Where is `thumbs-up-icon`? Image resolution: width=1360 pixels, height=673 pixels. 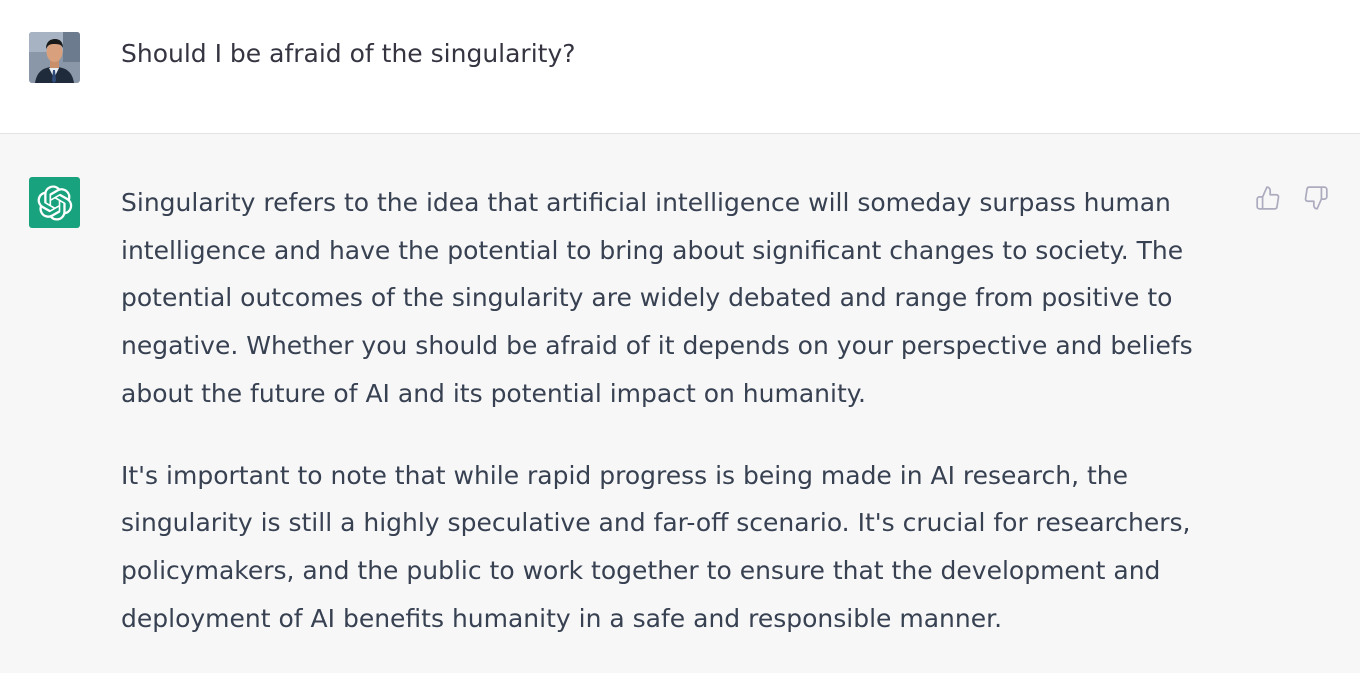
thumbs-up-icon is located at coordinates (1268, 198).